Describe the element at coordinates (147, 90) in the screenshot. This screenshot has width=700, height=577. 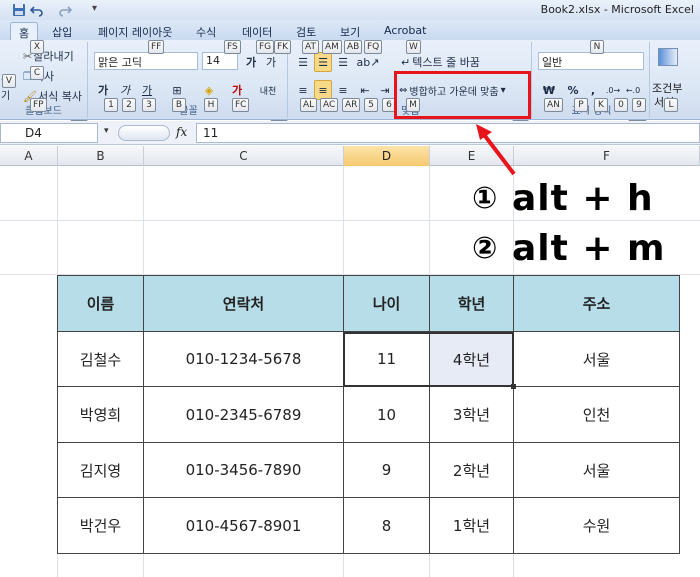
I see `underline-button: 가` at that location.